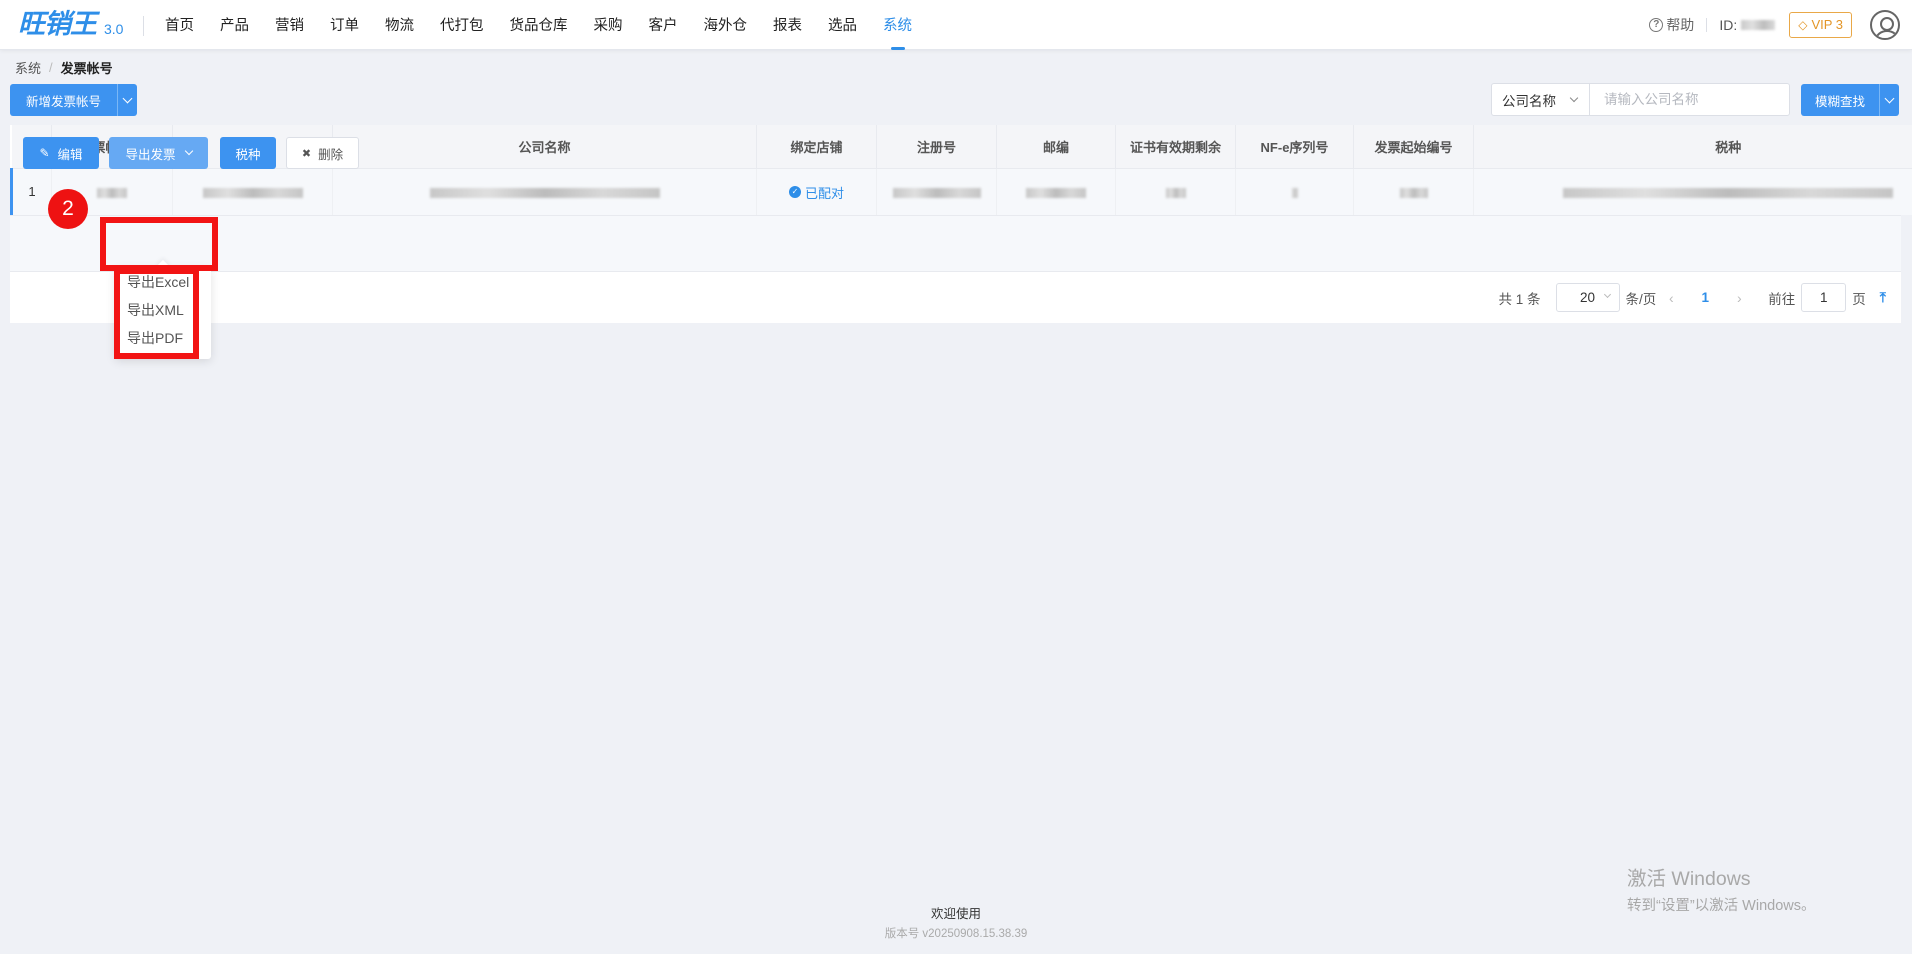  I want to click on delete-label: 删除, so click(331, 154).